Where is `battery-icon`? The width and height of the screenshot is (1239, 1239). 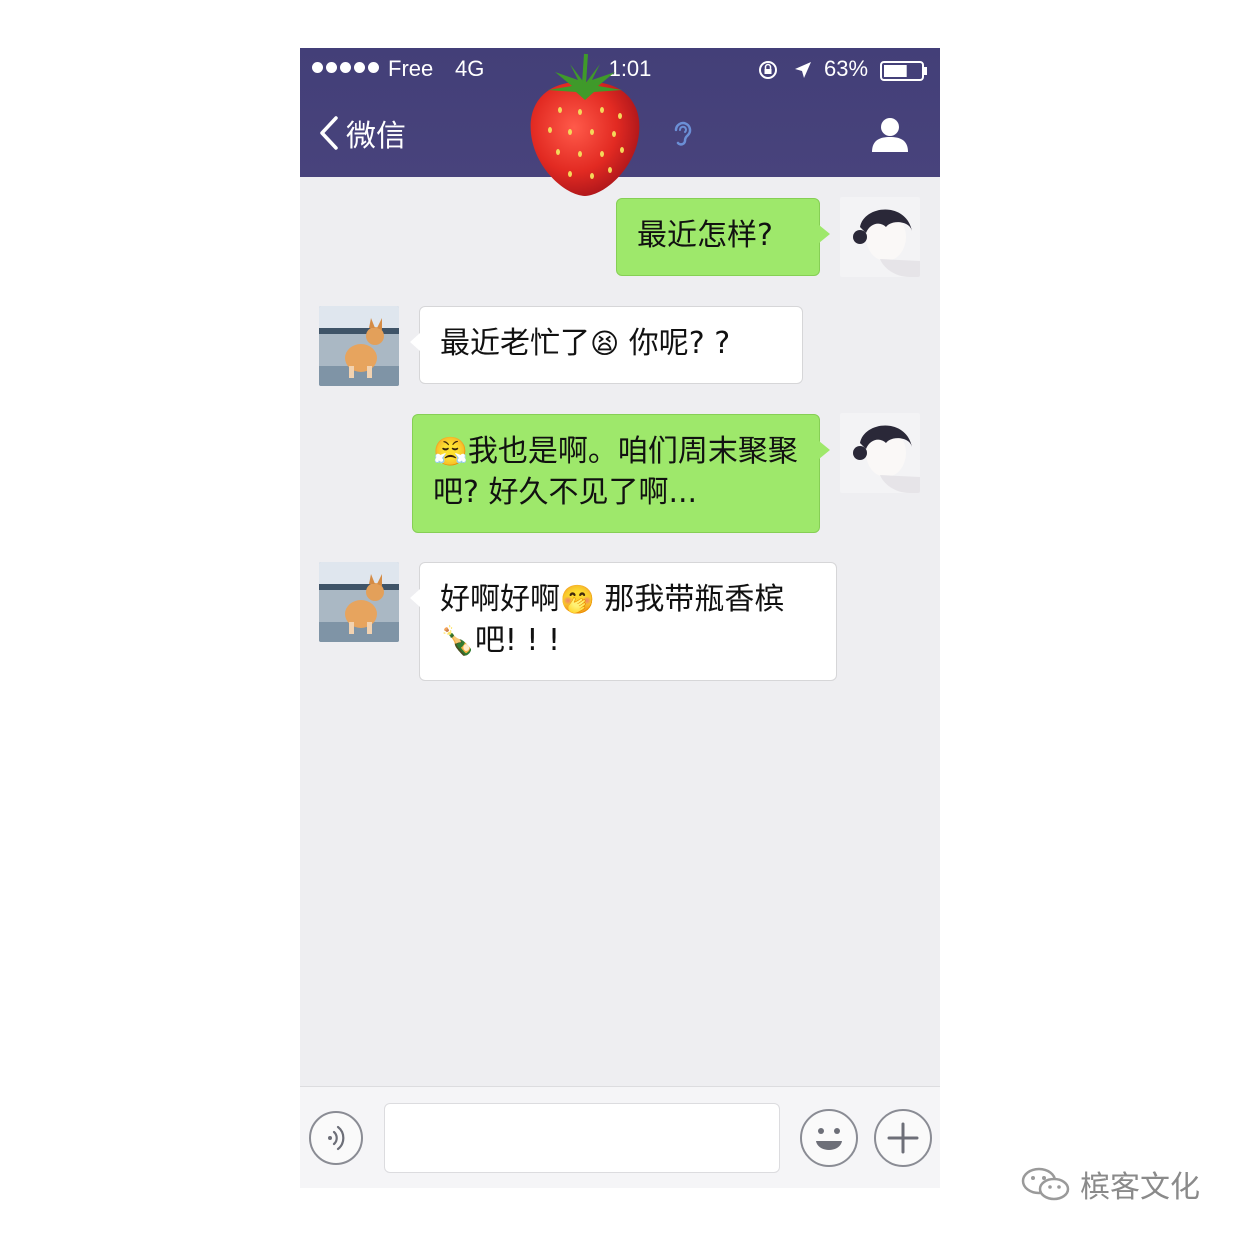 battery-icon is located at coordinates (903, 71).